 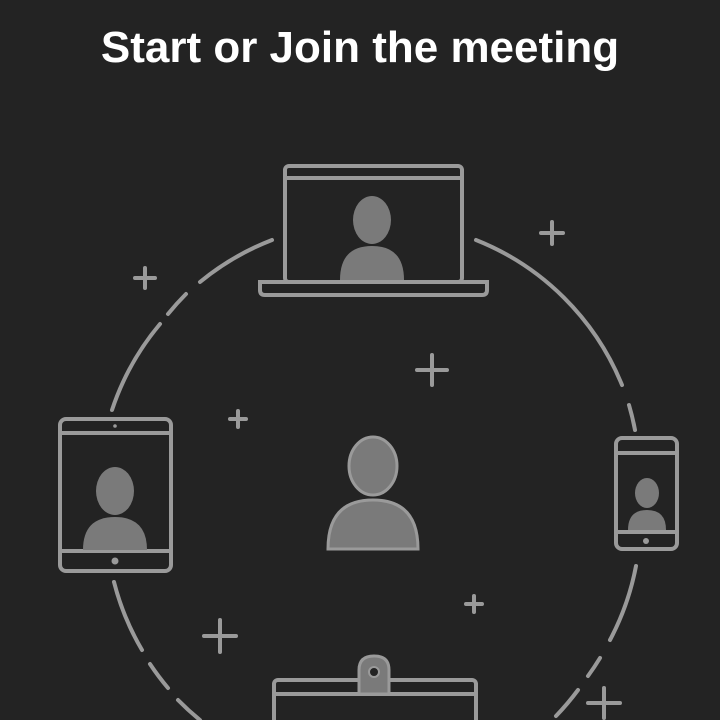 What do you see at coordinates (374, 672) in the screenshot?
I see `webcam-icon` at bounding box center [374, 672].